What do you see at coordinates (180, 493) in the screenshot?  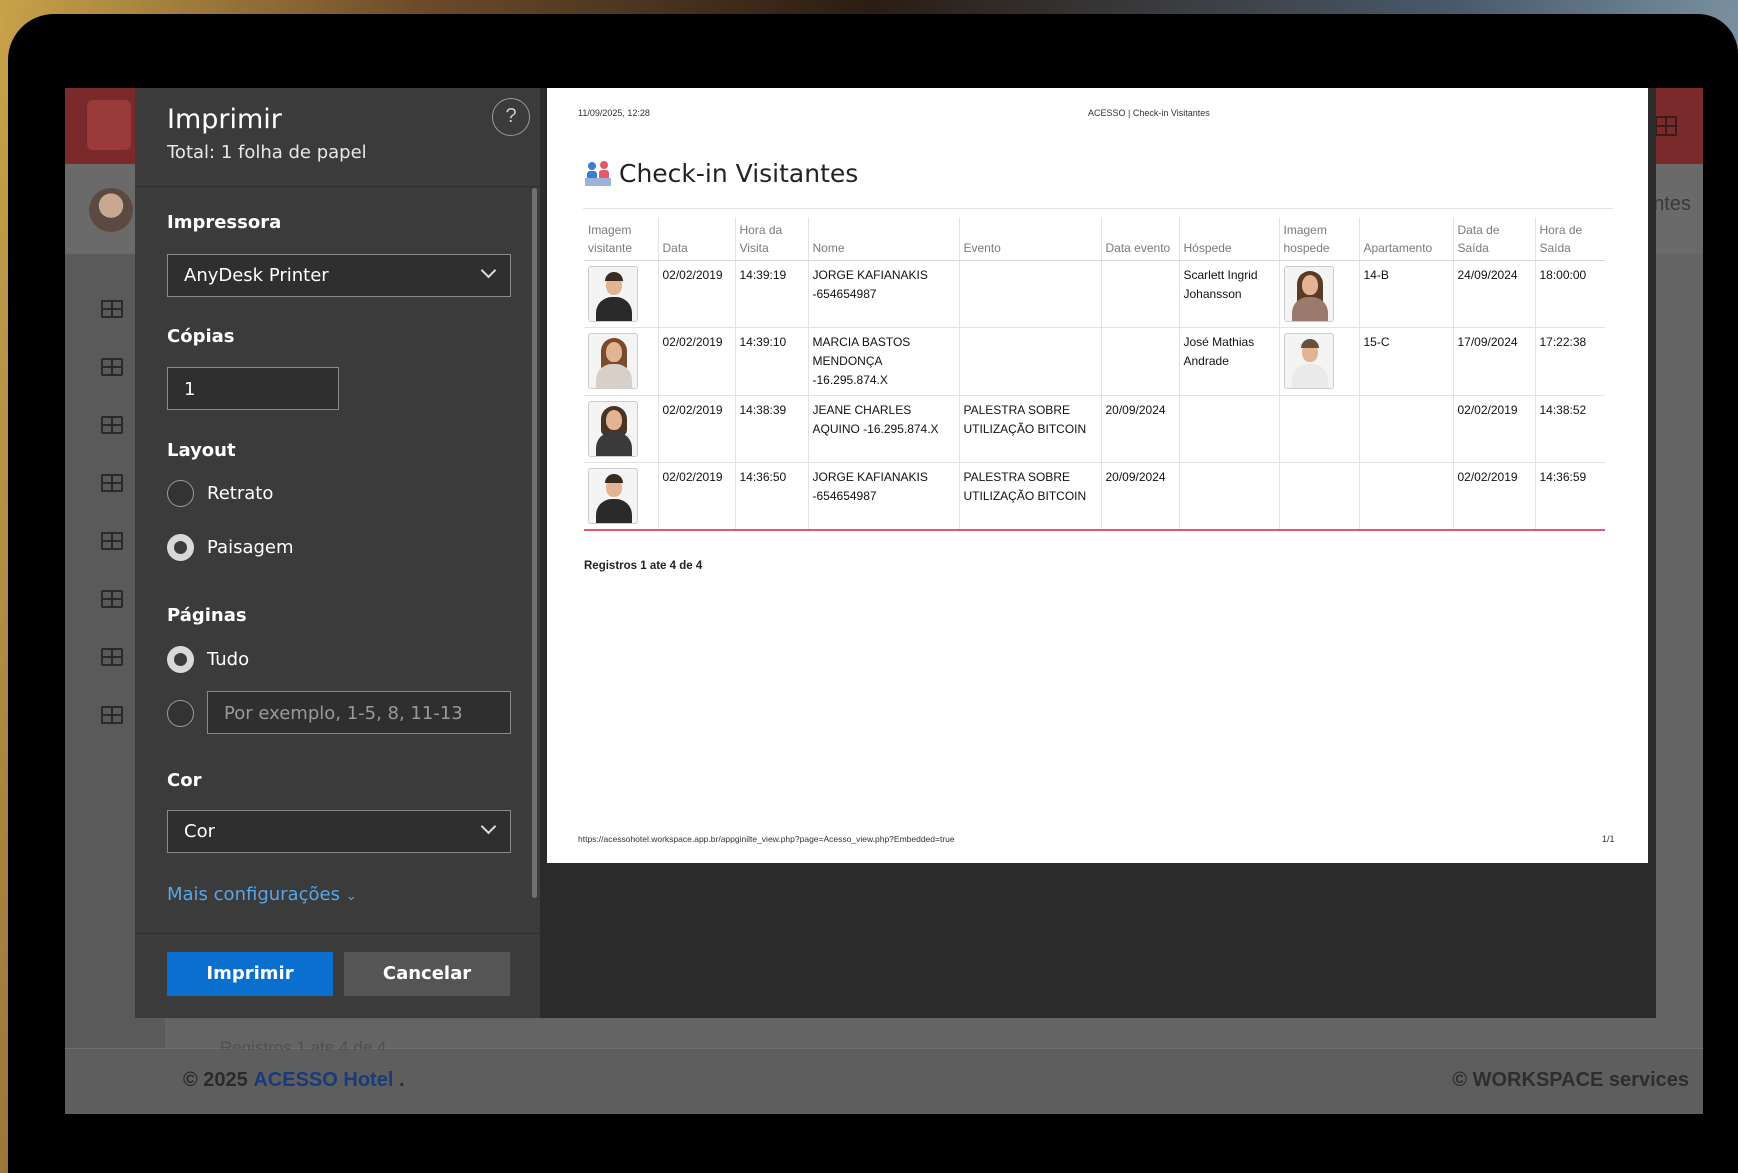 I see `radio-retrato` at bounding box center [180, 493].